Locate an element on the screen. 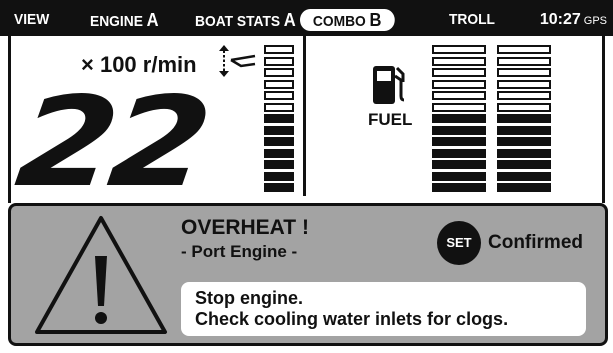 Image resolution: width=613 pixels, height=353 pixels. set-button: SET is located at coordinates (459, 243).